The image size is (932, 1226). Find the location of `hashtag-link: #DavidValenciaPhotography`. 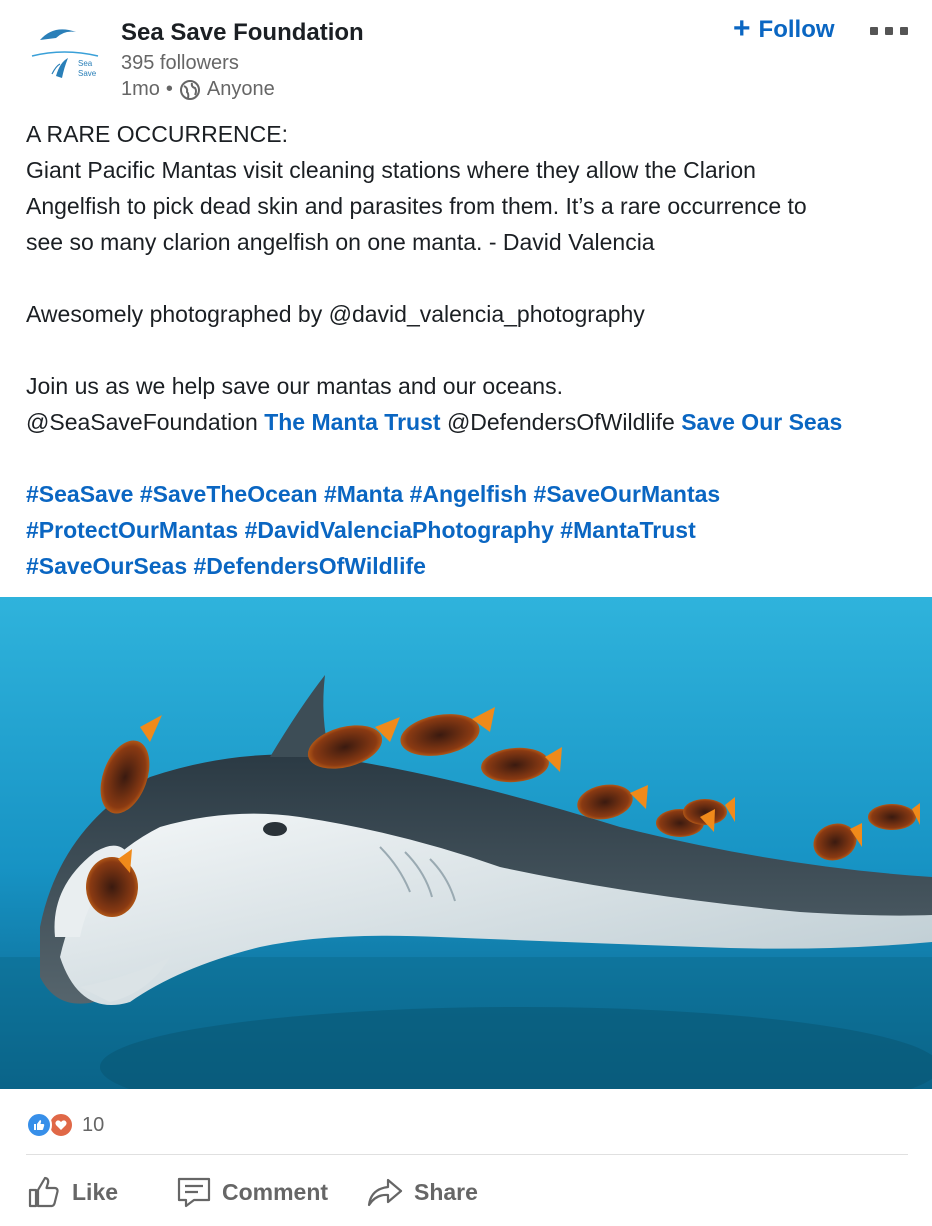

hashtag-link: #DavidValenciaPhotography is located at coordinates (399, 530).